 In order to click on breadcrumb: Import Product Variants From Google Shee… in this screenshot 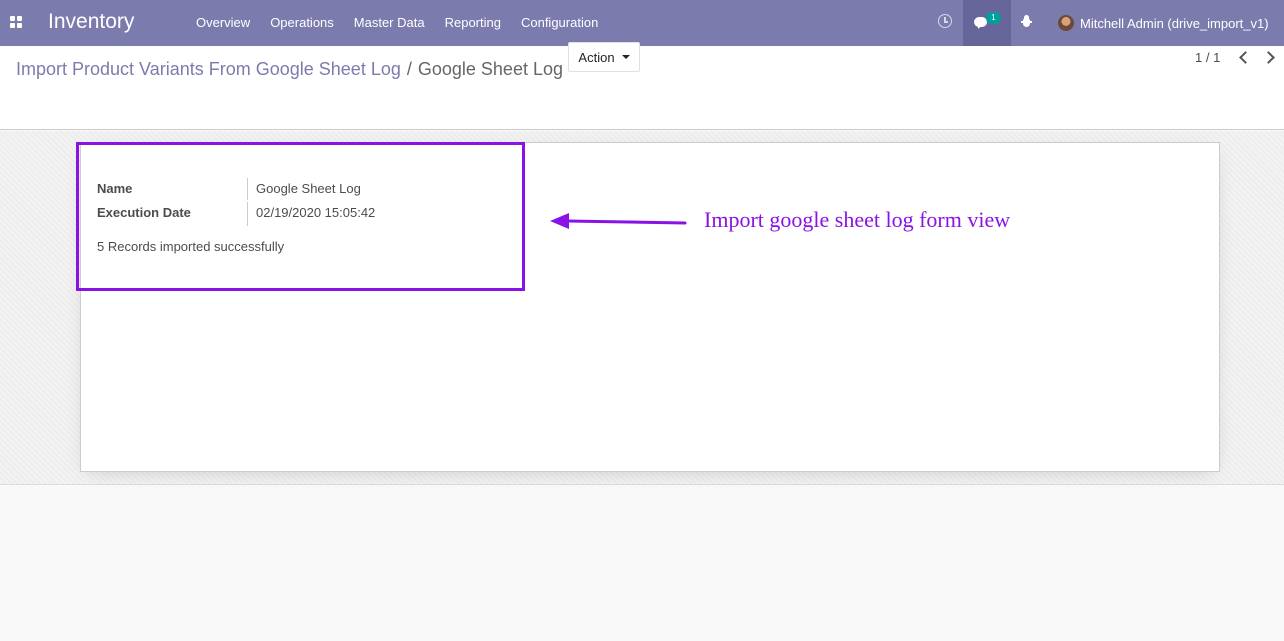, I will do `click(289, 69)`.